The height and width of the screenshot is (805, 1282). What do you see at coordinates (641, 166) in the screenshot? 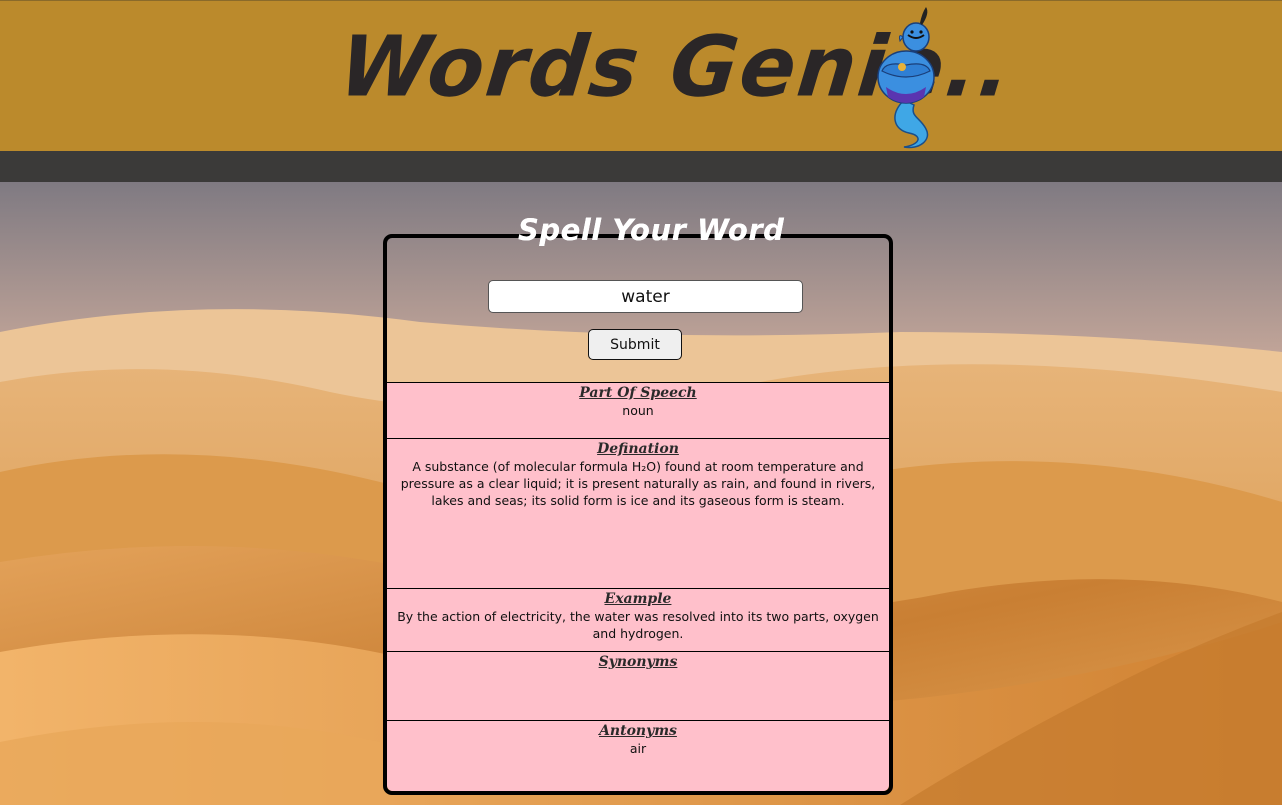
I see `nav-bar` at bounding box center [641, 166].